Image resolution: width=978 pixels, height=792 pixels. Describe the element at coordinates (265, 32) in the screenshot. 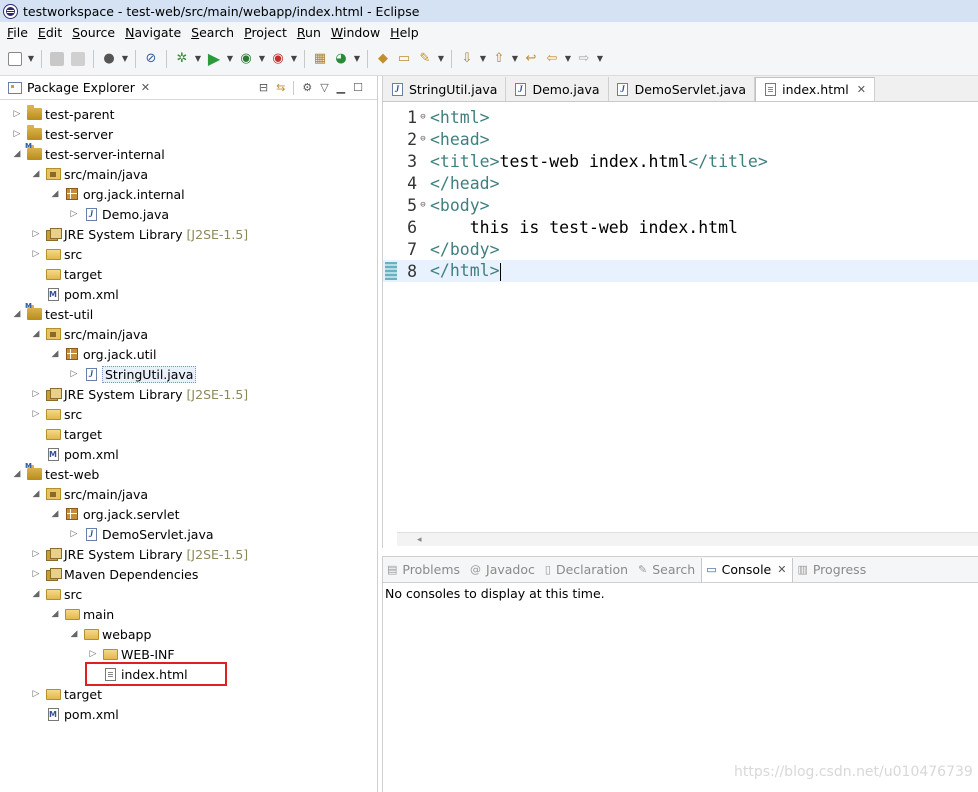

I see `menu-item: Project` at that location.